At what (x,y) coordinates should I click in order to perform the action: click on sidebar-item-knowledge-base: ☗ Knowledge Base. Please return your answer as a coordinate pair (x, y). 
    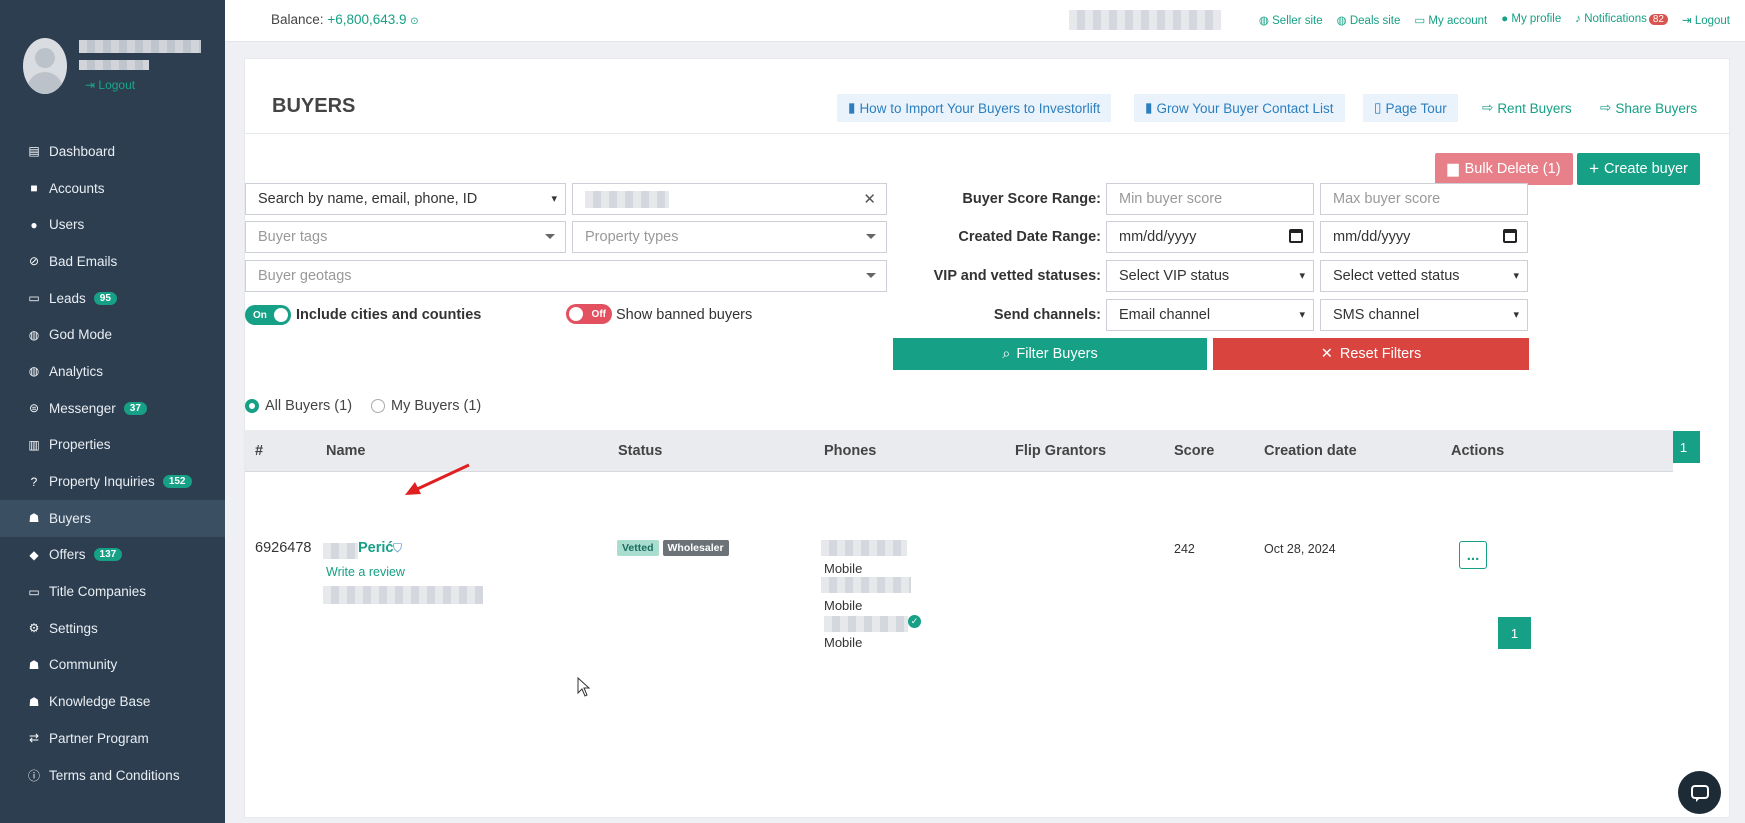
    Looking at the image, I should click on (112, 701).